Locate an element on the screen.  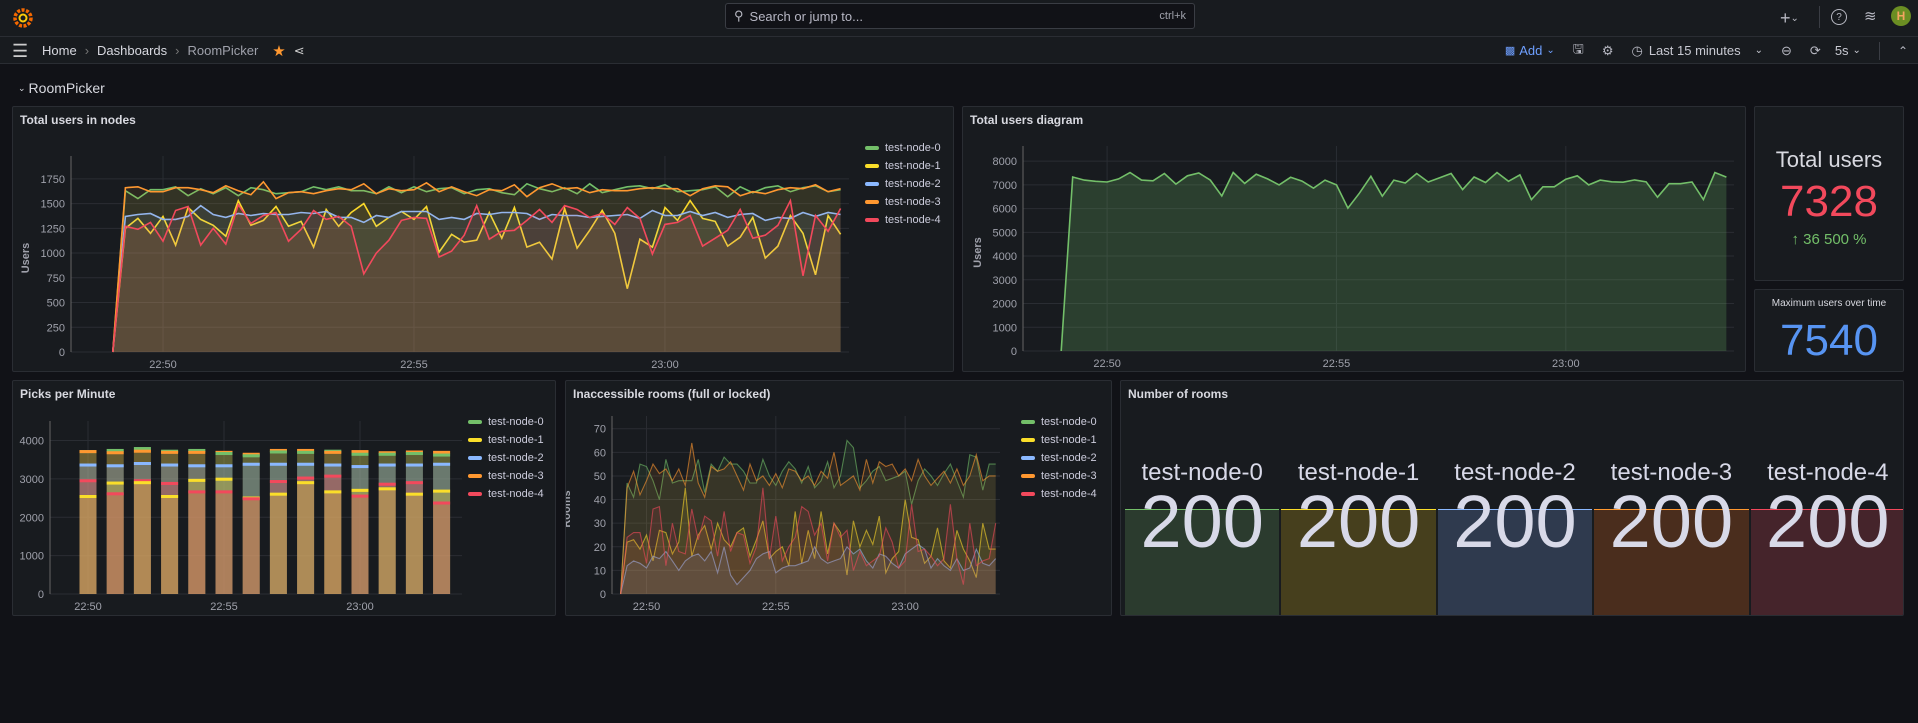
grafana-logo-icon is located at coordinates (23, 18).